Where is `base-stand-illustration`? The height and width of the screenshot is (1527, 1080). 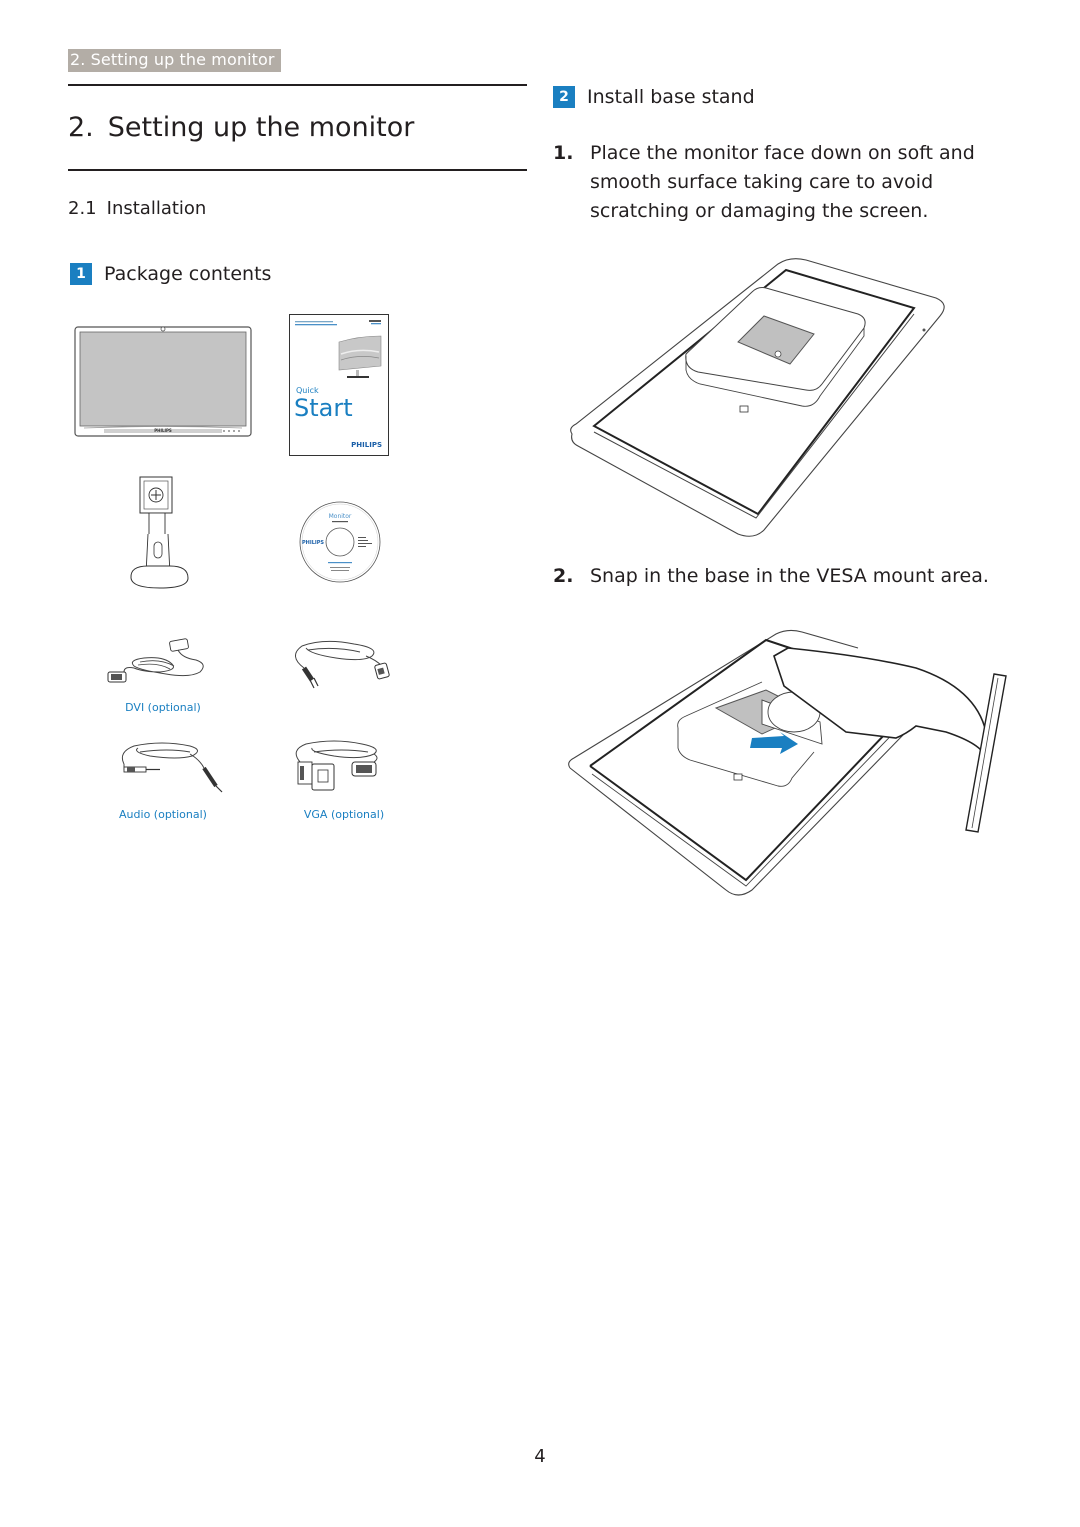 base-stand-illustration is located at coordinates (166, 533).